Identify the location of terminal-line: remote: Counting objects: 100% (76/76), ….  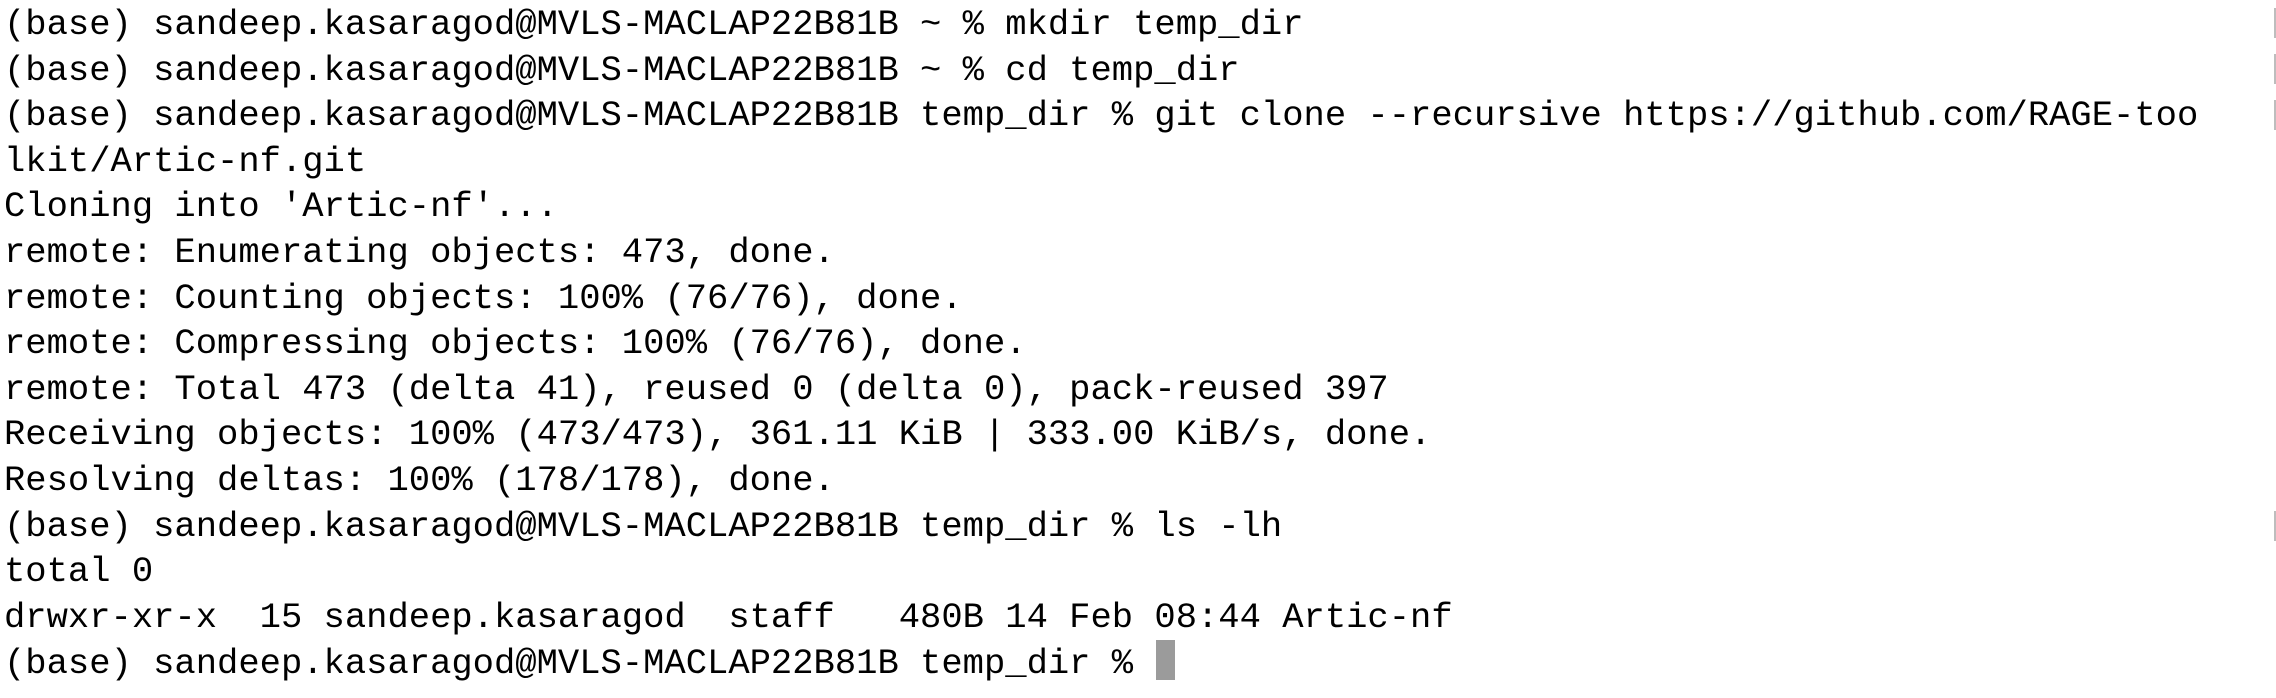
(483, 298).